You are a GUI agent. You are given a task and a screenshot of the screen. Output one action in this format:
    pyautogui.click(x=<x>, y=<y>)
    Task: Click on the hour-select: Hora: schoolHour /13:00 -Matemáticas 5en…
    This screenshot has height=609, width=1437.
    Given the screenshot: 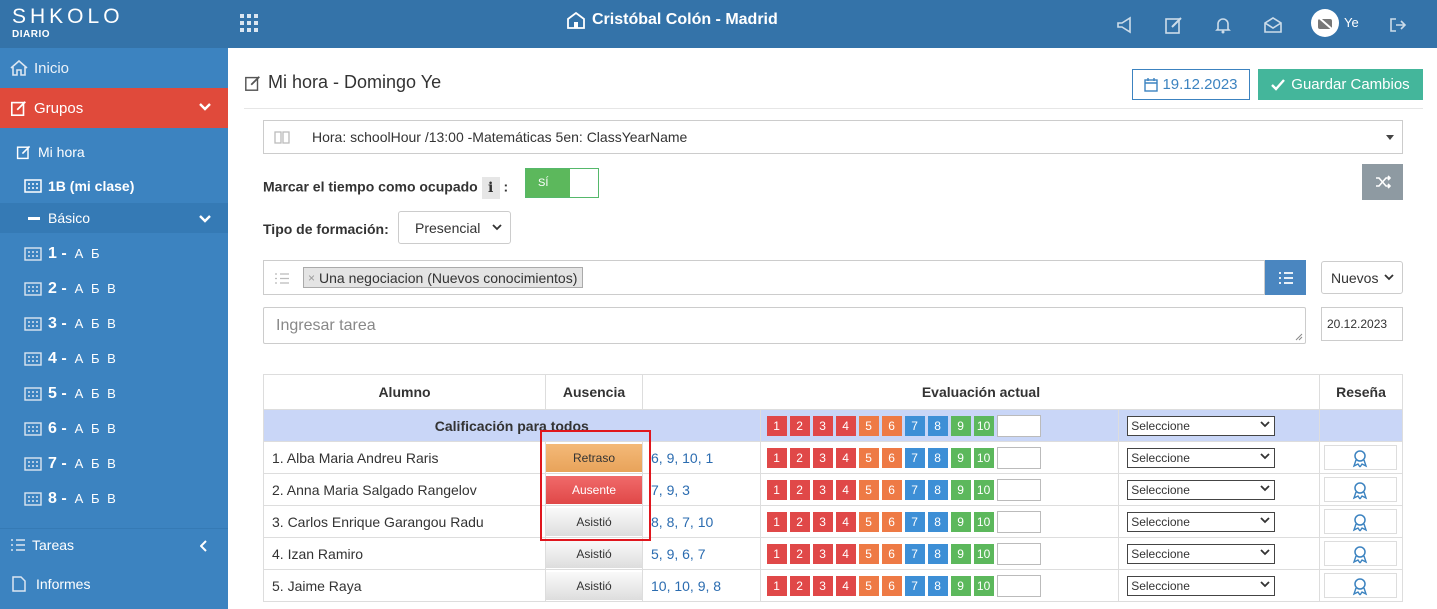 What is the action you would take?
    pyautogui.click(x=833, y=137)
    